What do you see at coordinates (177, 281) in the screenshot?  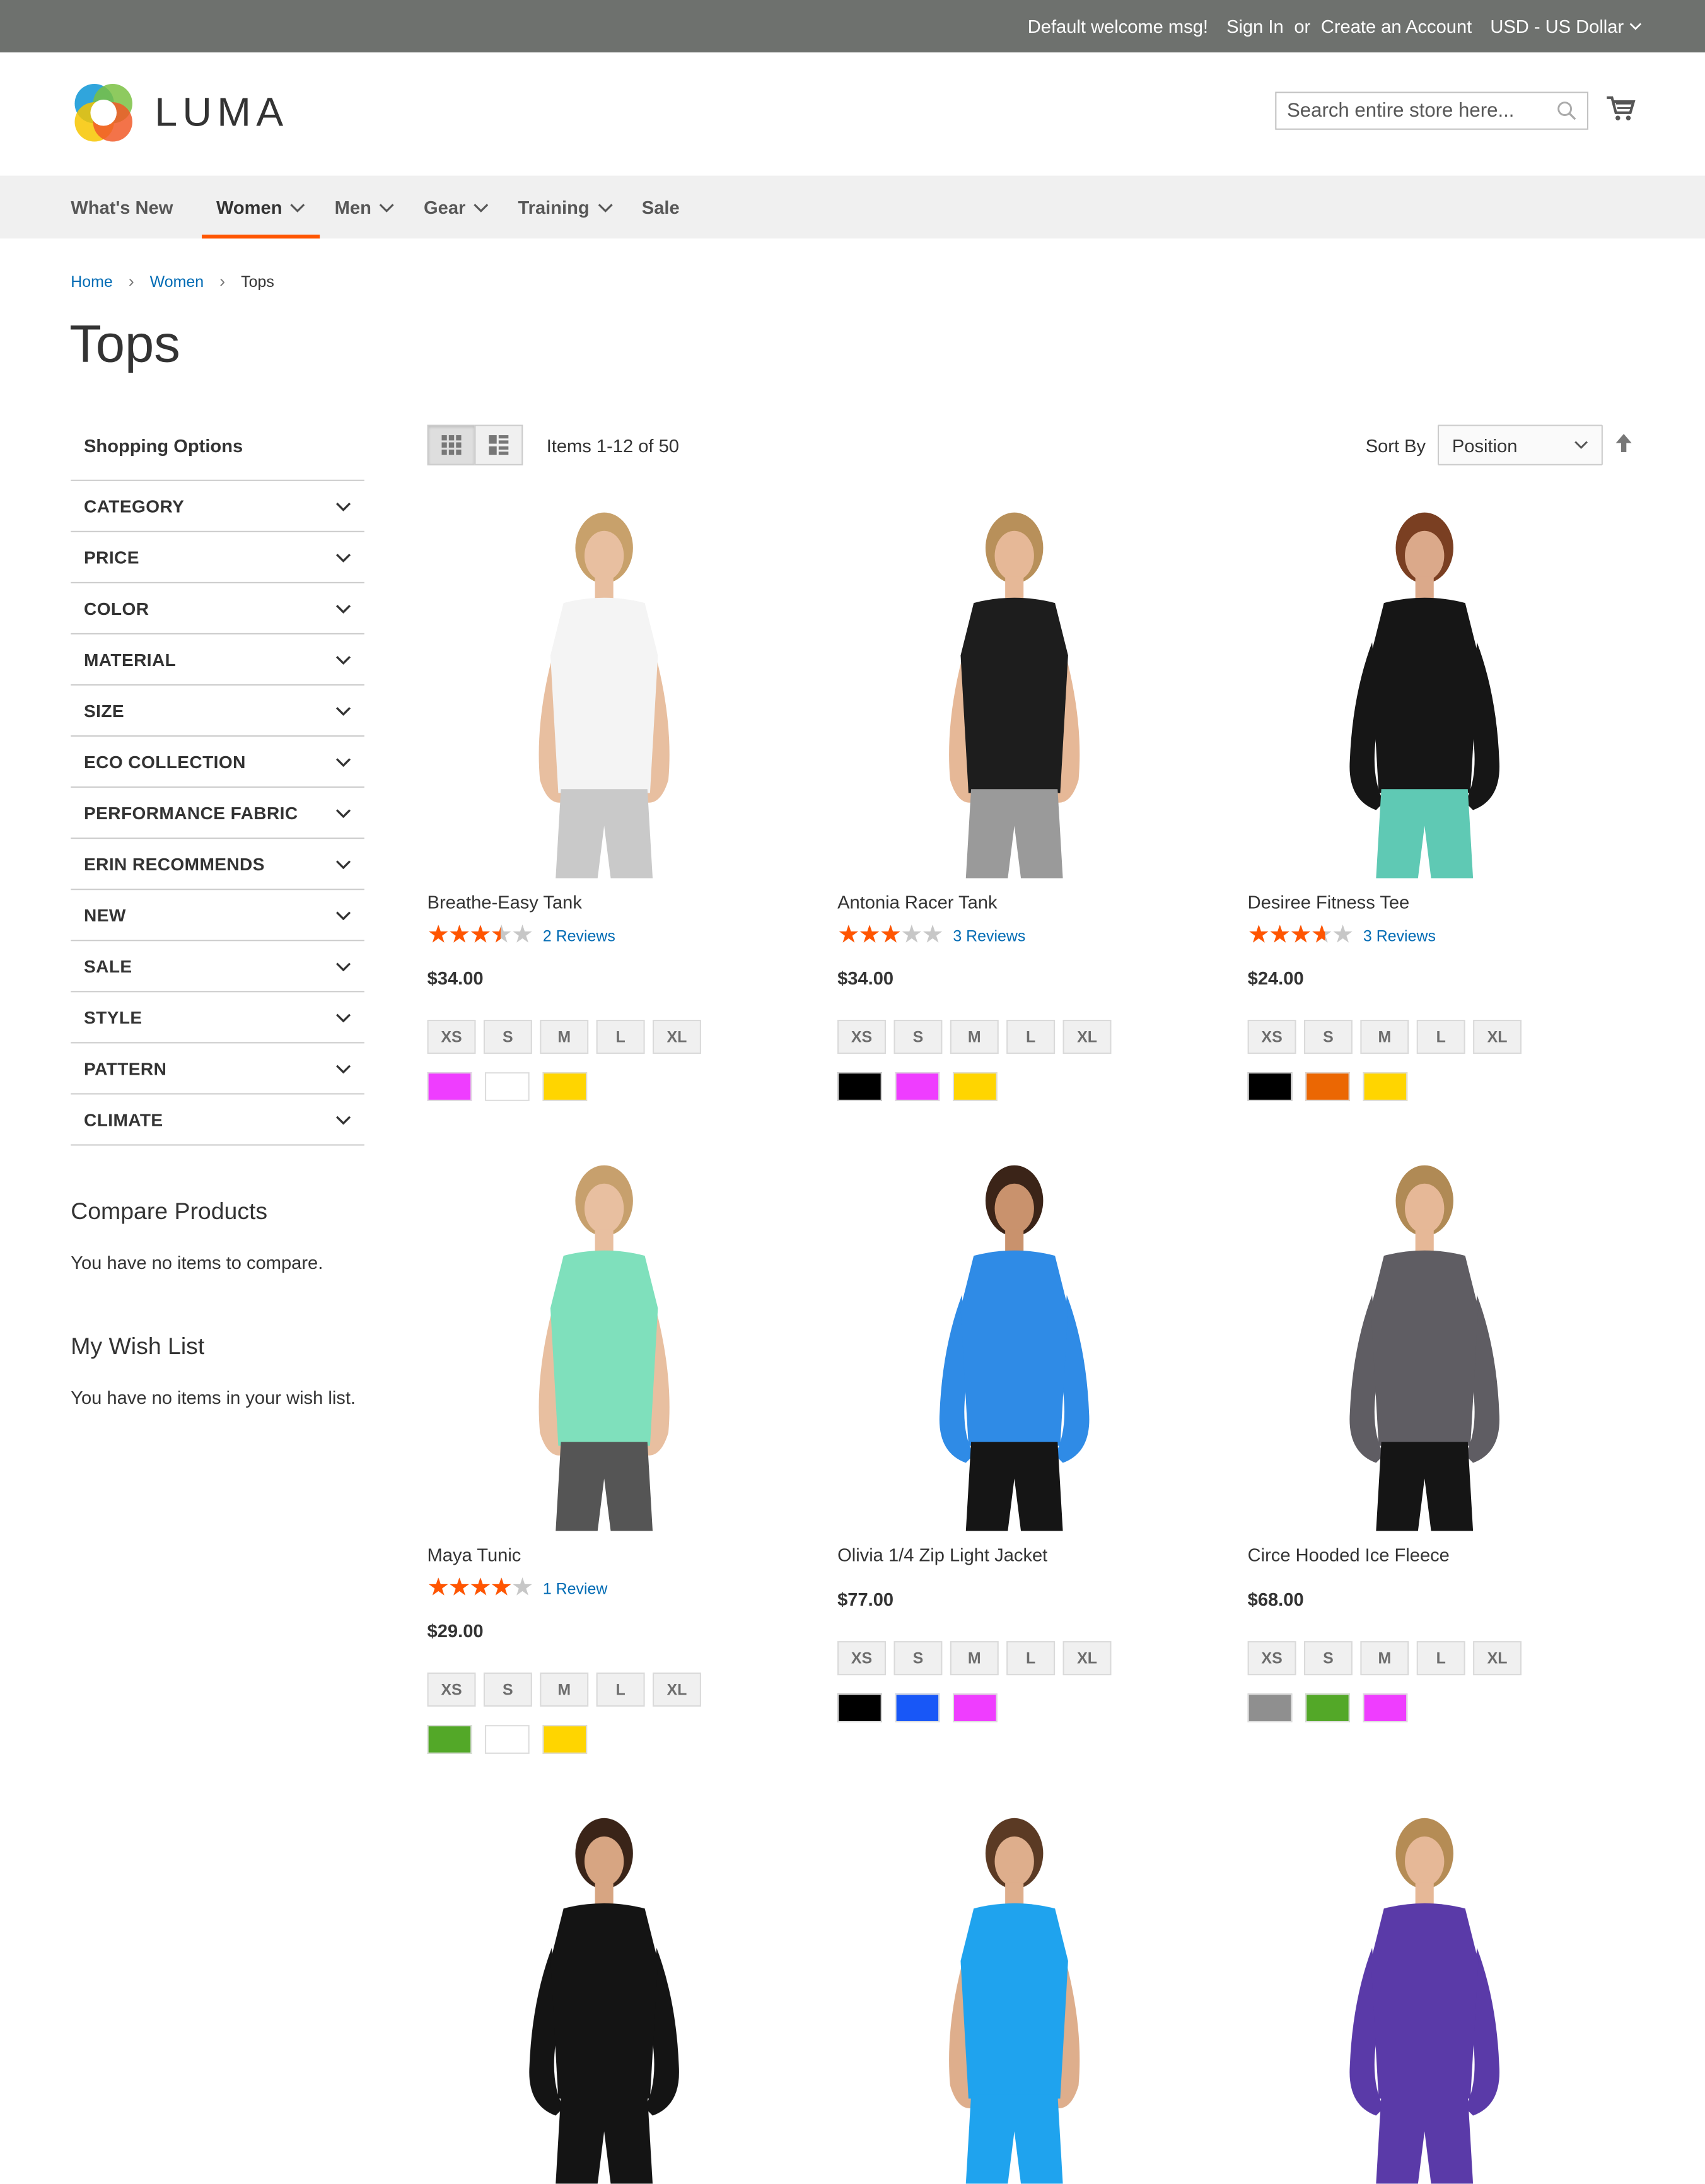 I see `breadcrumb-women: Women` at bounding box center [177, 281].